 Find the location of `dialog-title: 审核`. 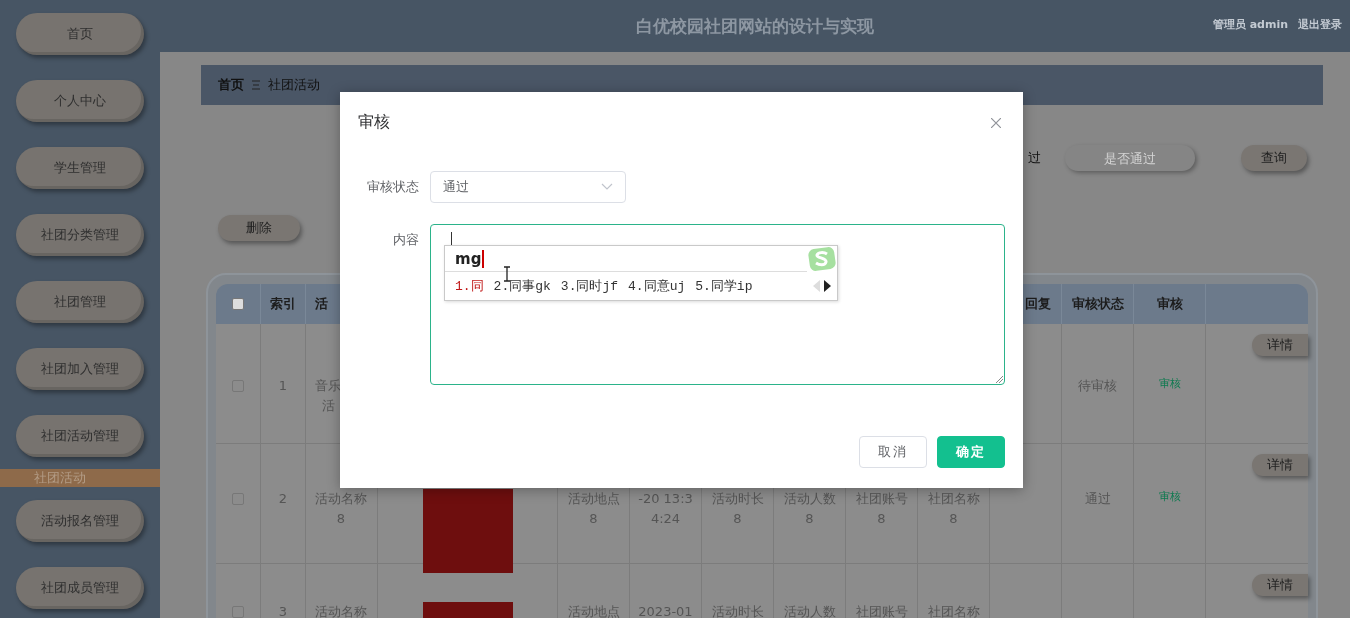

dialog-title: 审核 is located at coordinates (374, 122).